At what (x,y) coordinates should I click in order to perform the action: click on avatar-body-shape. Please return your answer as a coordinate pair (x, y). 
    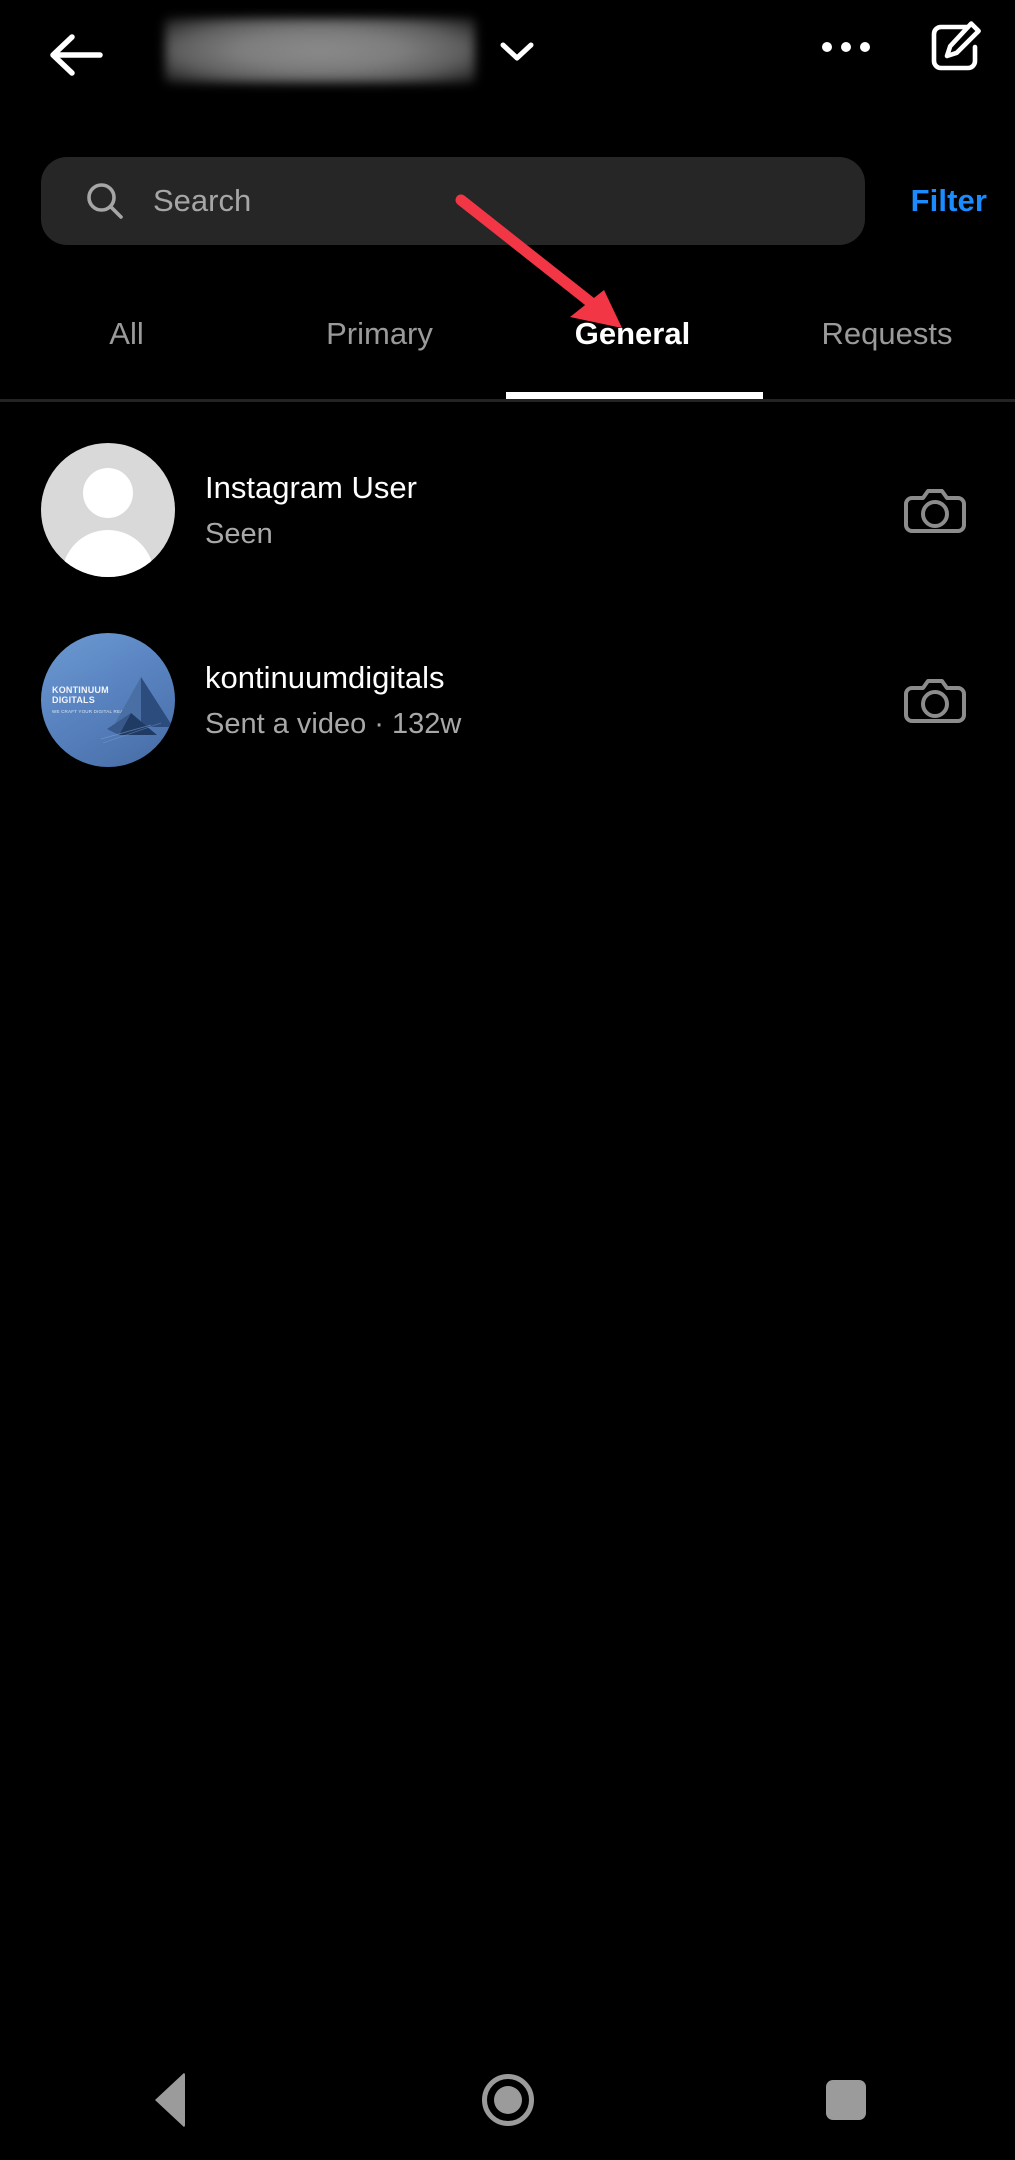
    Looking at the image, I should click on (108, 553).